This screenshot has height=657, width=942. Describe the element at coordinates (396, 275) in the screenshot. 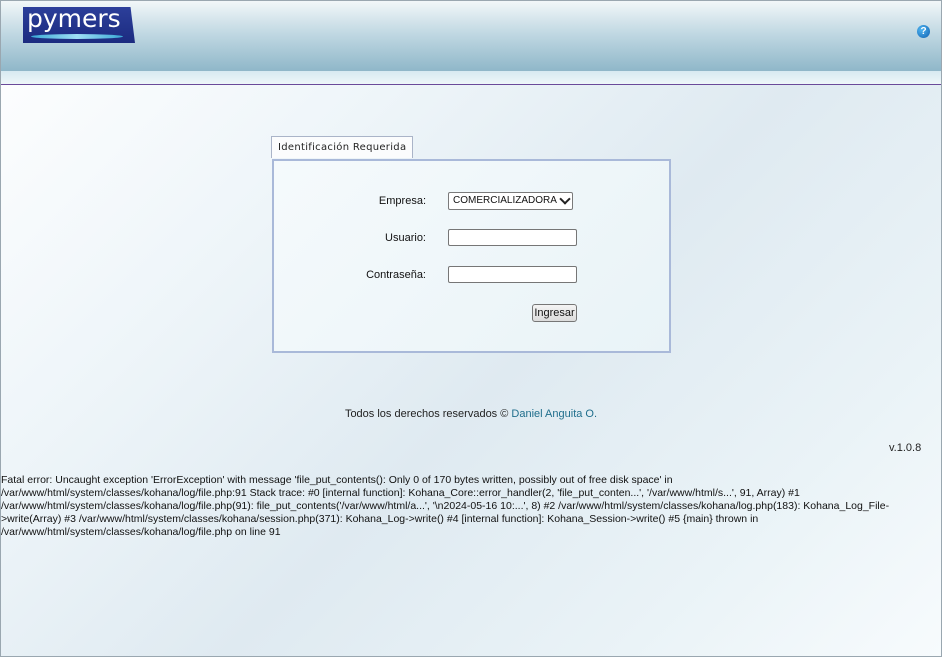

I see `password-label: Contraseña:` at that location.